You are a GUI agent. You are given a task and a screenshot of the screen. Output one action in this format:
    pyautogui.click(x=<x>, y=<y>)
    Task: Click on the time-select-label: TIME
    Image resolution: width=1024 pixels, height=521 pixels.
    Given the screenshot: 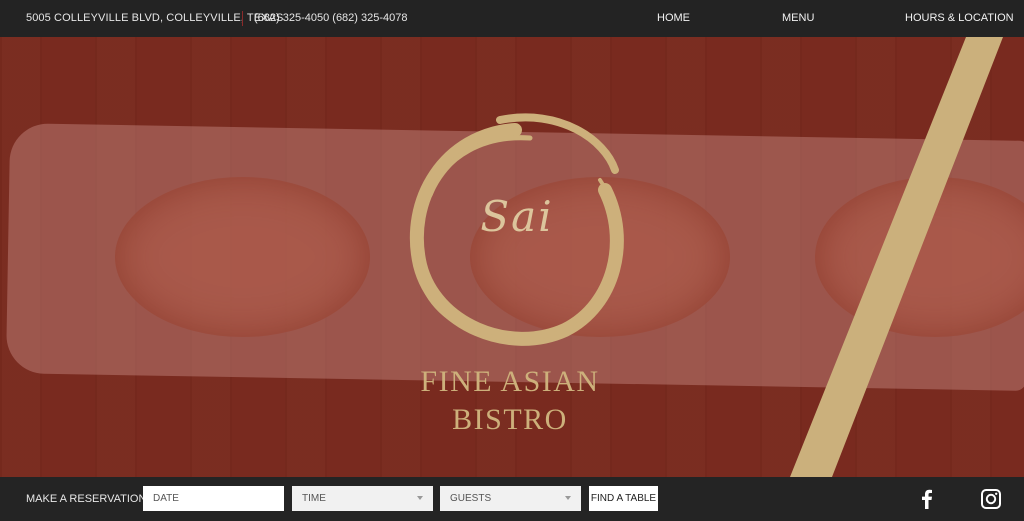 What is the action you would take?
    pyautogui.click(x=314, y=498)
    